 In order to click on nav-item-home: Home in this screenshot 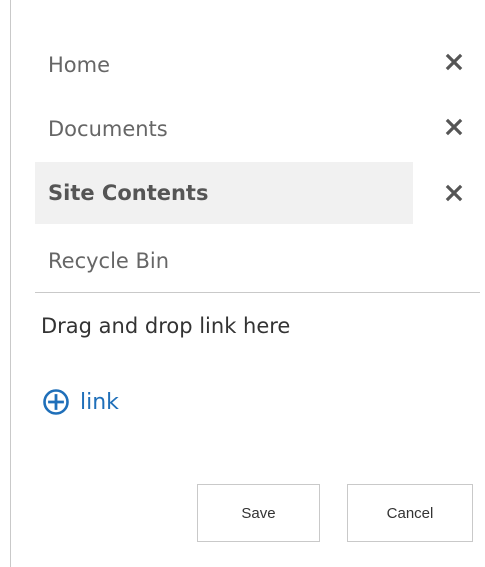, I will do `click(224, 65)`.